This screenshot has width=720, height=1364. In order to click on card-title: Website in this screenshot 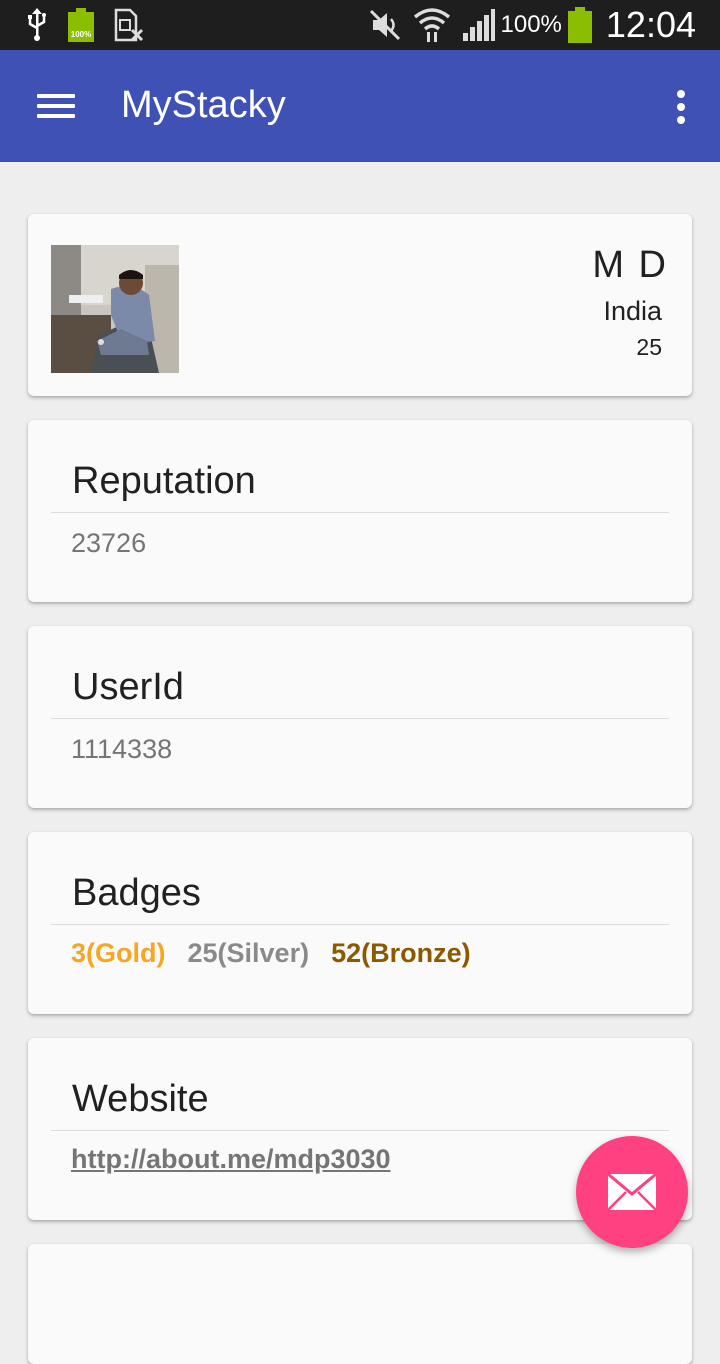, I will do `click(140, 1099)`.